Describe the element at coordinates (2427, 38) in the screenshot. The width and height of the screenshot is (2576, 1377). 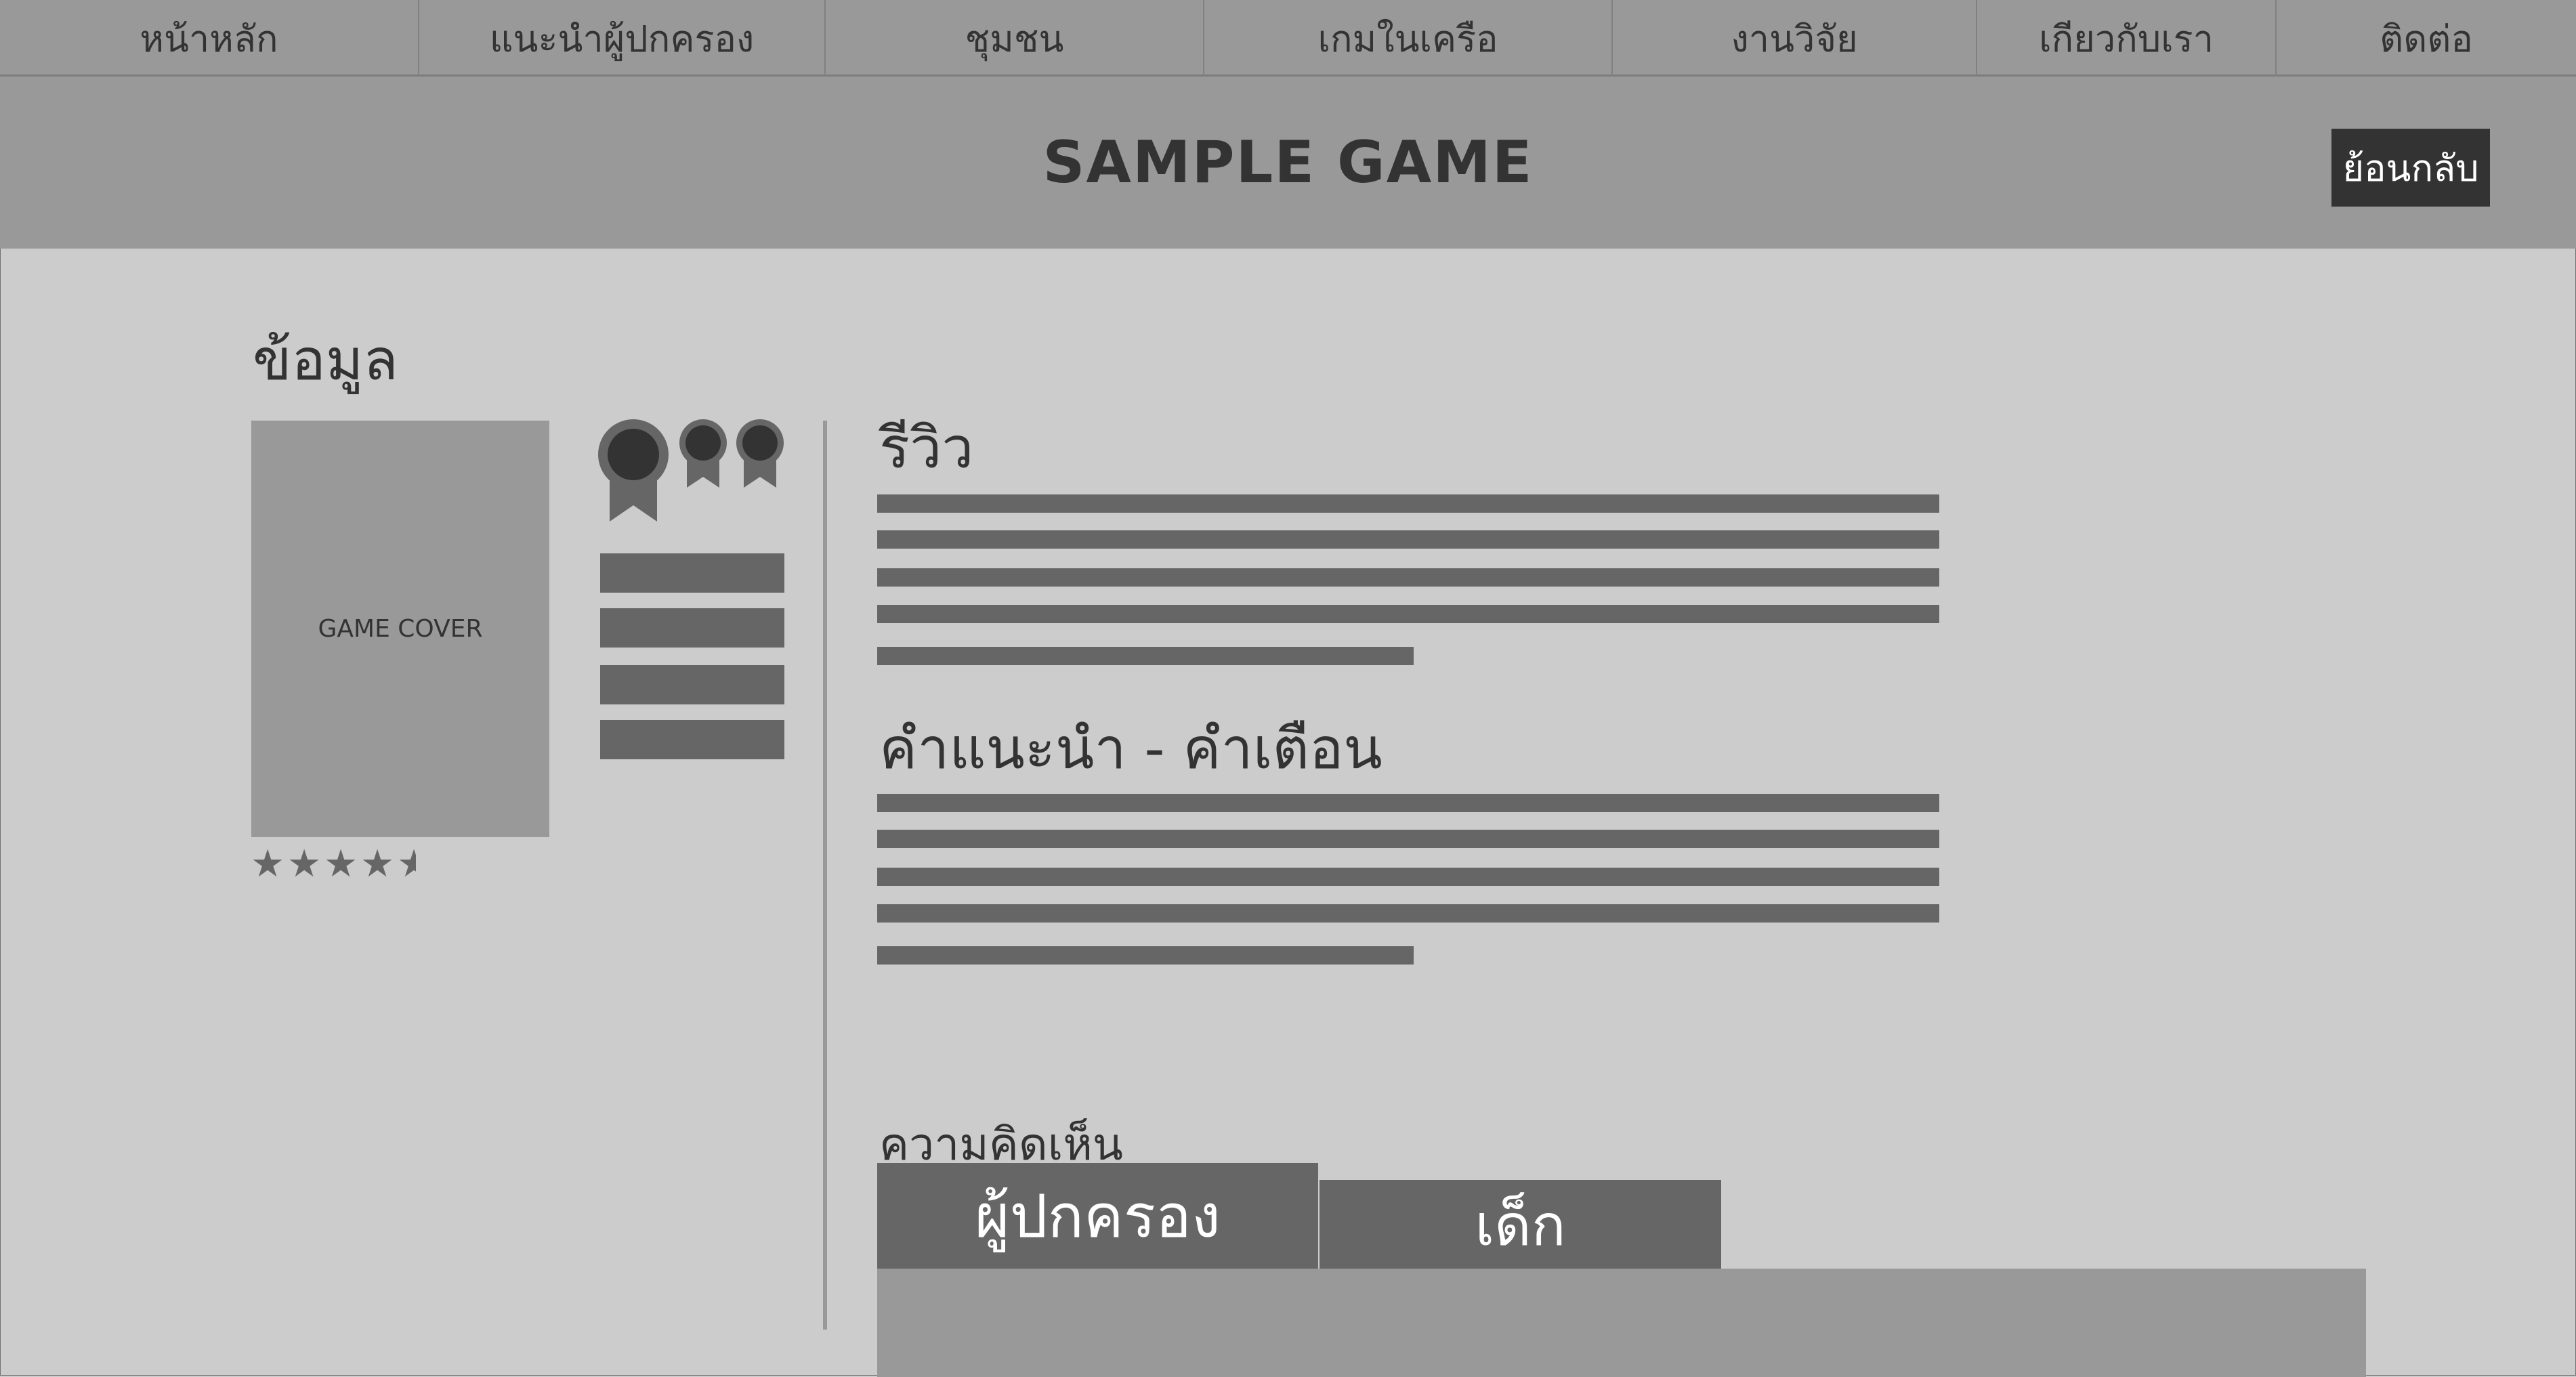
I see `nav-item-contact: ติดต่อ` at that location.